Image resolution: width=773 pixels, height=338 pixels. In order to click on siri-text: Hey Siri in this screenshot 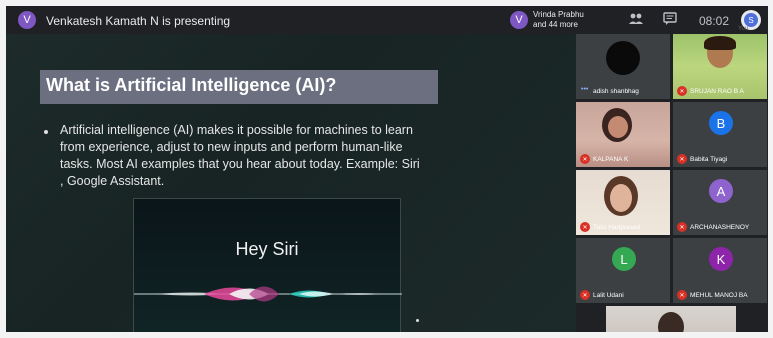, I will do `click(267, 249)`.